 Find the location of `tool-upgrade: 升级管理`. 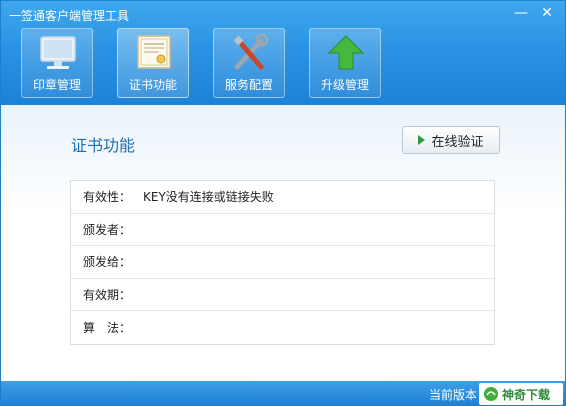

tool-upgrade: 升级管理 is located at coordinates (345, 63).